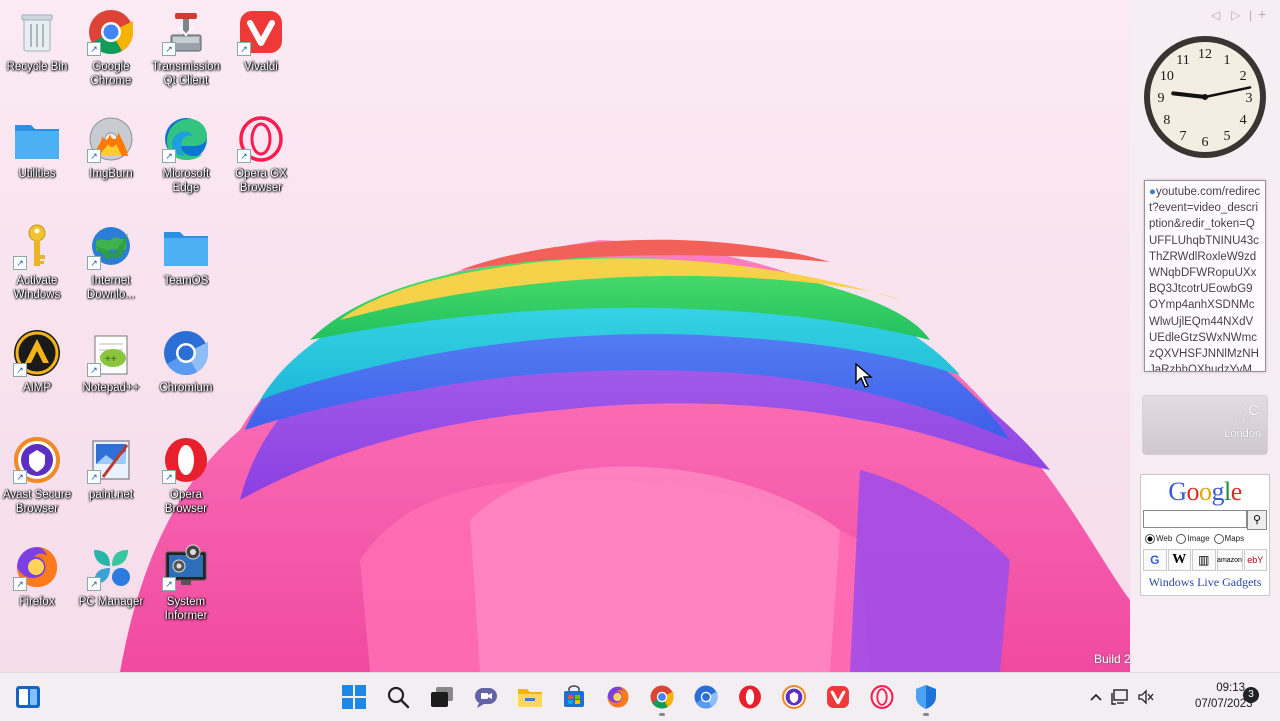  I want to click on teams-chat-button, so click(486, 697).